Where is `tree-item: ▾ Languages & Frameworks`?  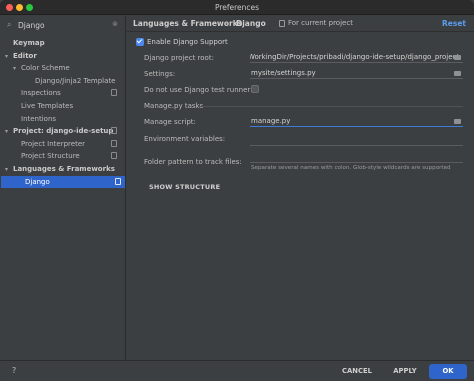 tree-item: ▾ Languages & Frameworks is located at coordinates (63, 169).